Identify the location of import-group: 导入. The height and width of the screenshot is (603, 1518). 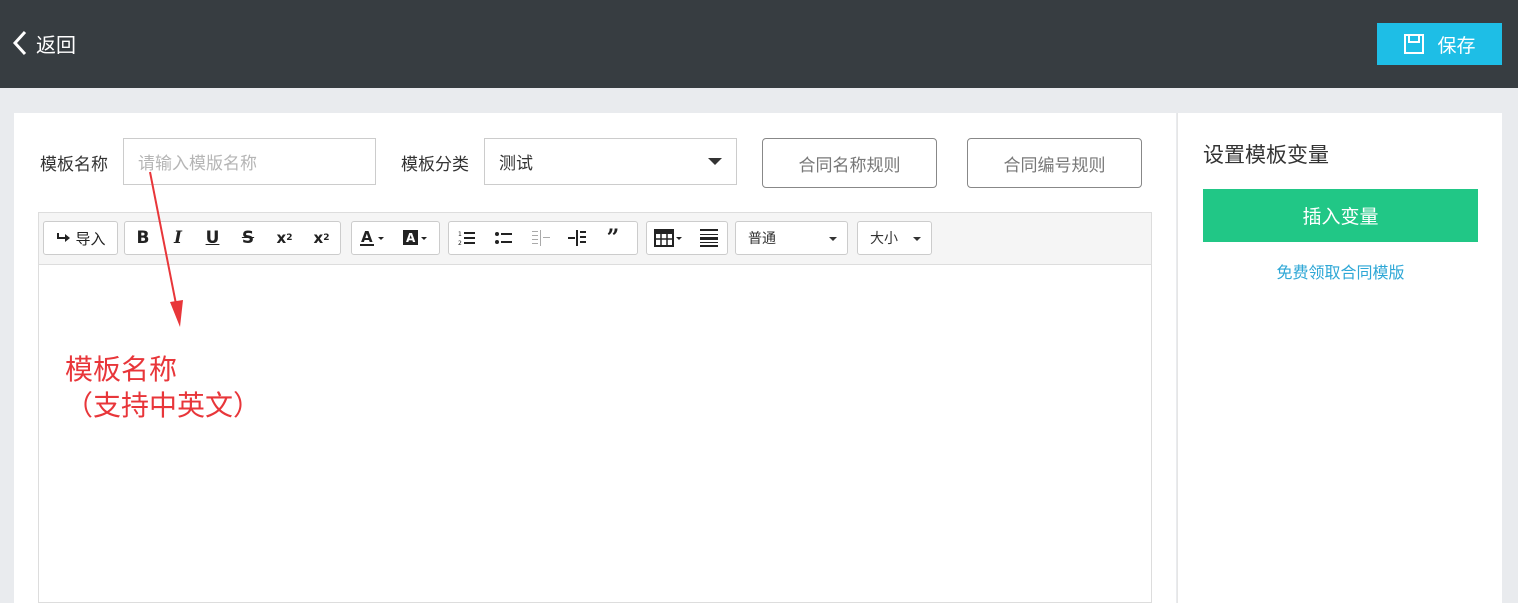
(80, 238).